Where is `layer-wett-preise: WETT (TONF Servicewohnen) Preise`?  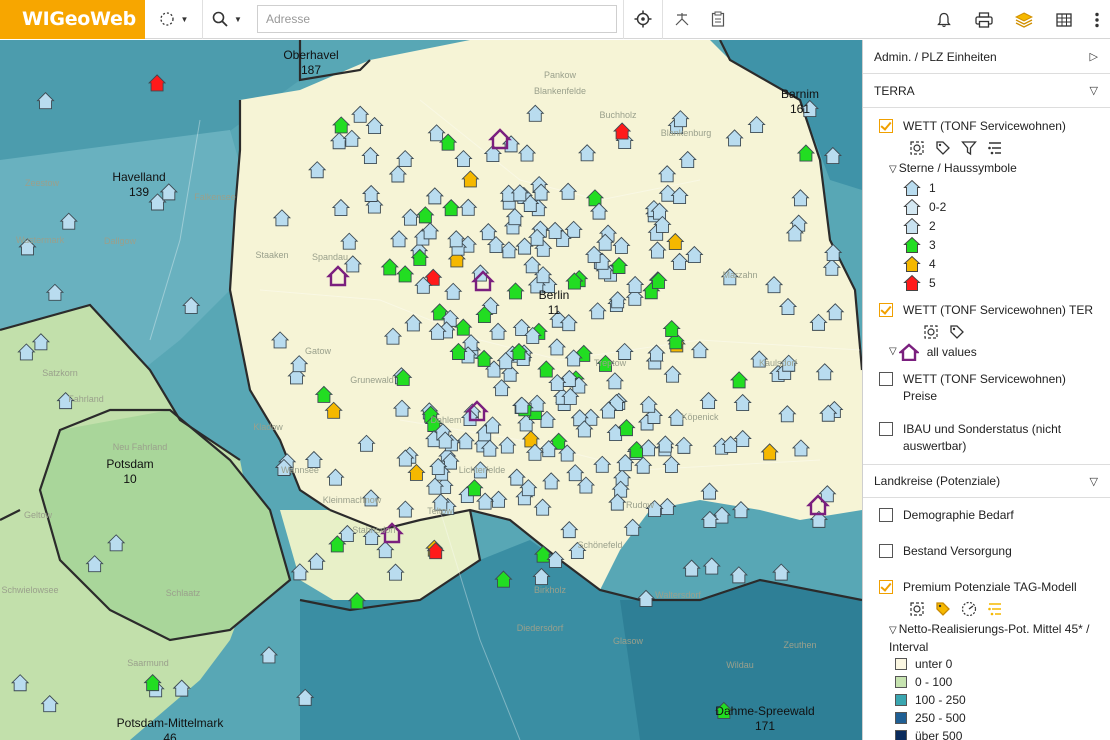 layer-wett-preise: WETT (TONF Servicewohnen) Preise is located at coordinates (986, 383).